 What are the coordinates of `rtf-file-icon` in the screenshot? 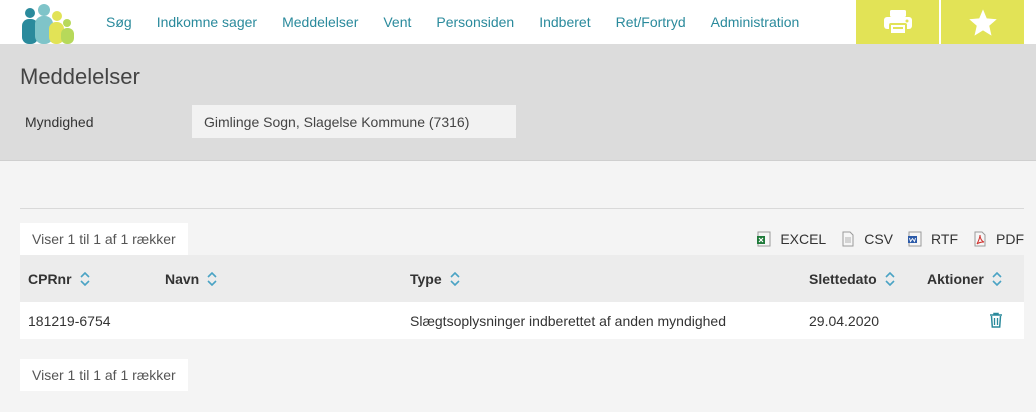 It's located at (915, 239).